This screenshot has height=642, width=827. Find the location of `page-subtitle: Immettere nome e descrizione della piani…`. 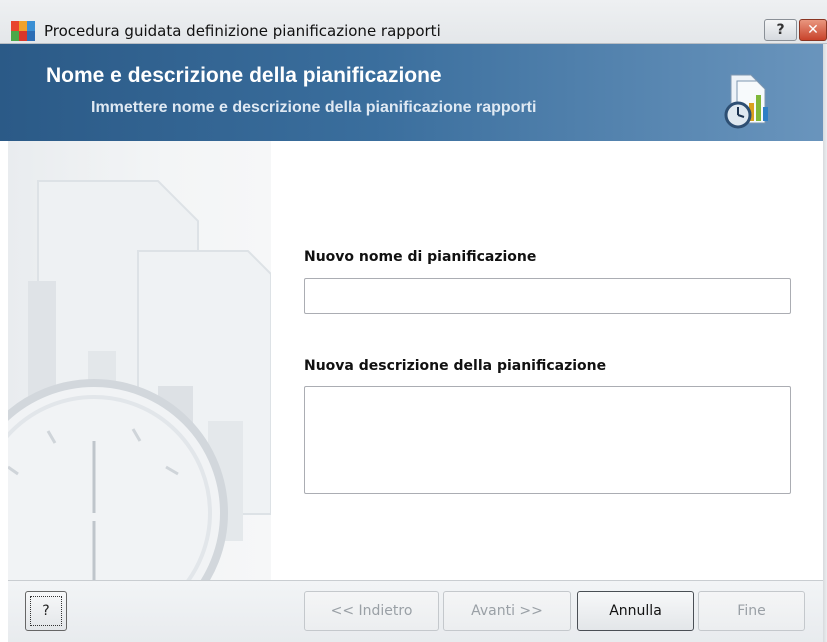

page-subtitle: Immettere nome e descrizione della piani… is located at coordinates (314, 107).